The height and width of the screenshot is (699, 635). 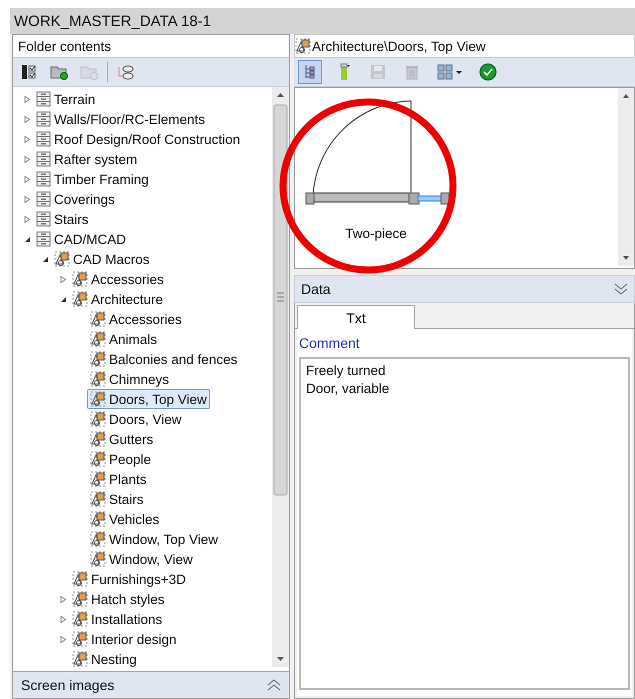 I want to click on tree-item: Window, Top View, so click(x=154, y=539).